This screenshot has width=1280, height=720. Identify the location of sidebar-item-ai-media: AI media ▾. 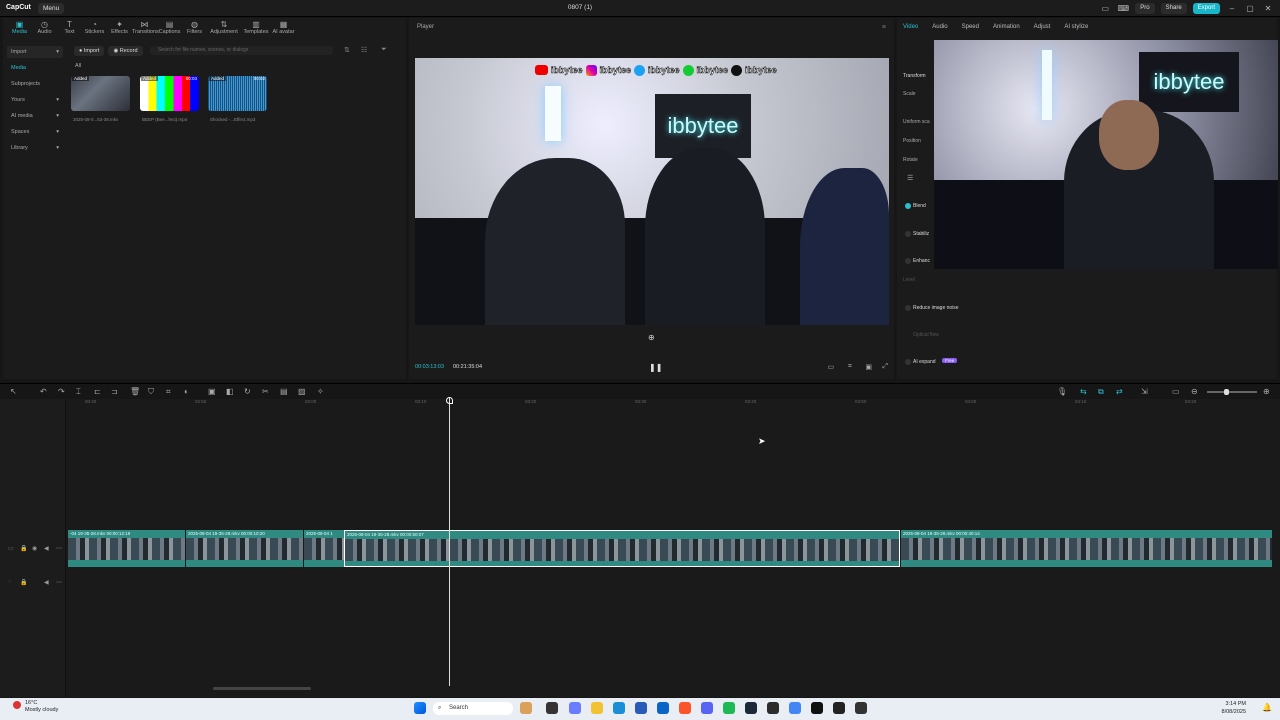
(35, 116).